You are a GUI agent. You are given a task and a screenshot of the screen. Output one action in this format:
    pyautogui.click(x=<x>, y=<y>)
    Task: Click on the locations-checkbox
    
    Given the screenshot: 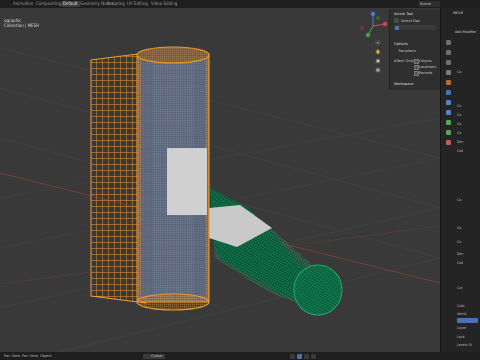 What is the action you would take?
    pyautogui.click(x=416, y=67)
    